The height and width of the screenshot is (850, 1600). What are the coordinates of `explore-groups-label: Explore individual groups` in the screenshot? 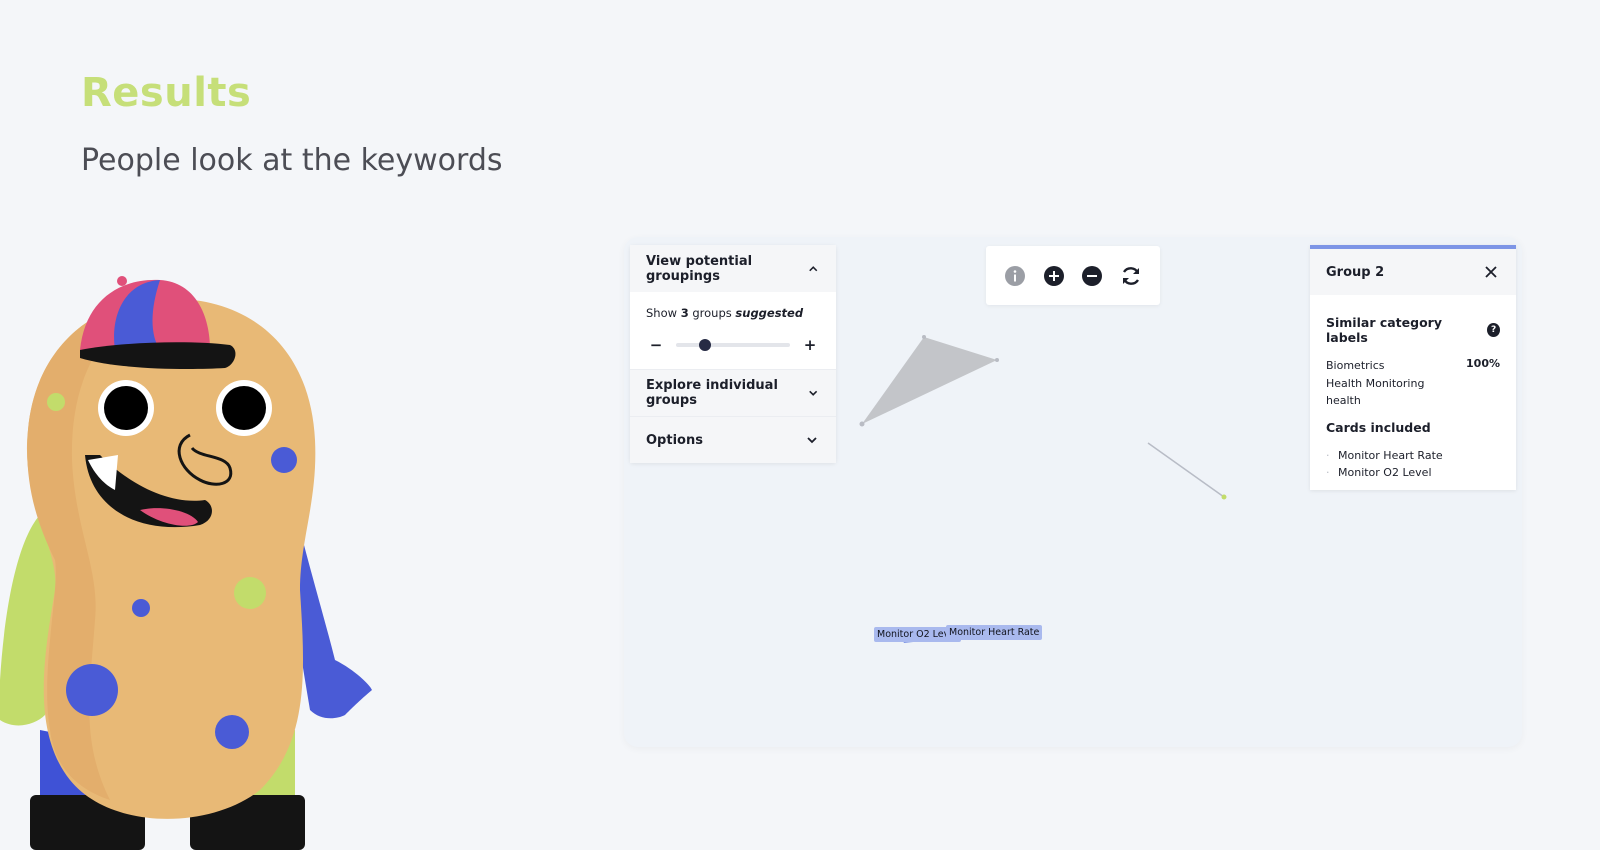 It's located at (712, 393).